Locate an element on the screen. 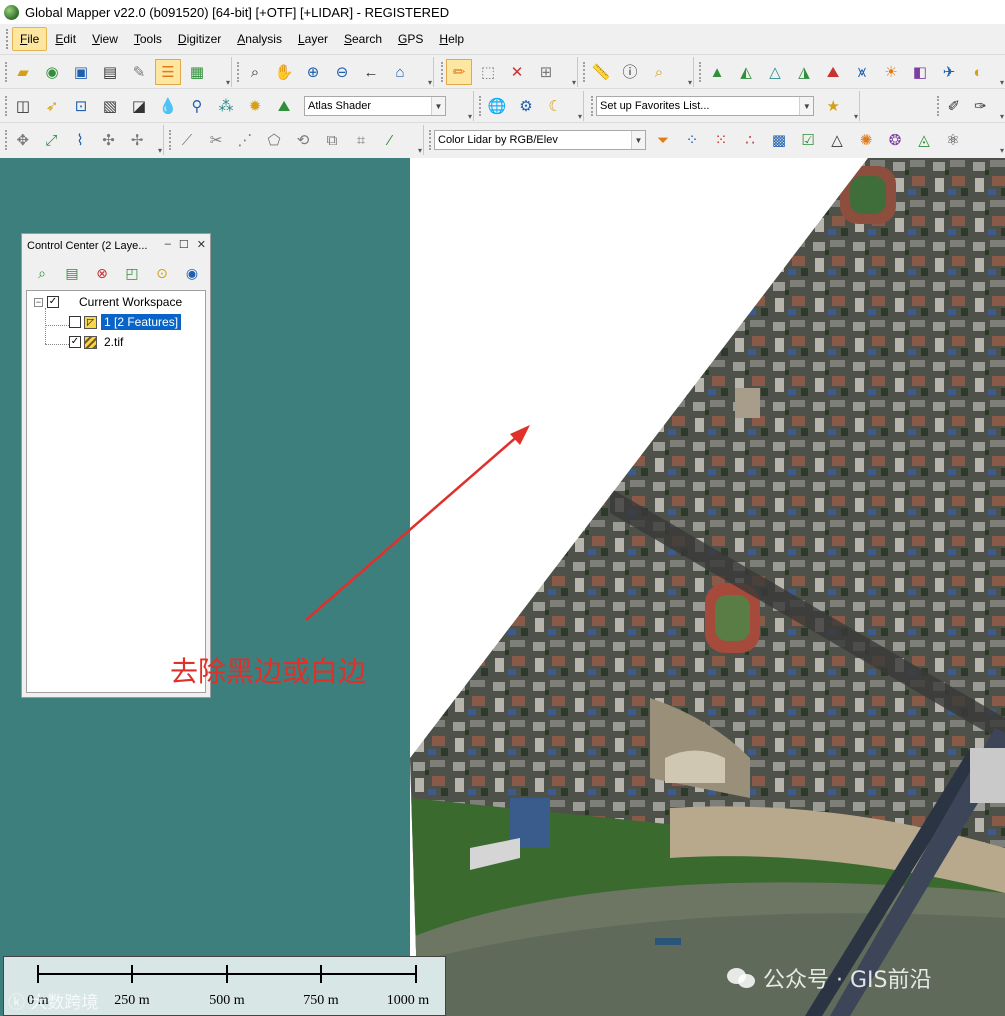 This screenshot has height=1016, width=1005. save-icon: ▣ is located at coordinates (81, 72).